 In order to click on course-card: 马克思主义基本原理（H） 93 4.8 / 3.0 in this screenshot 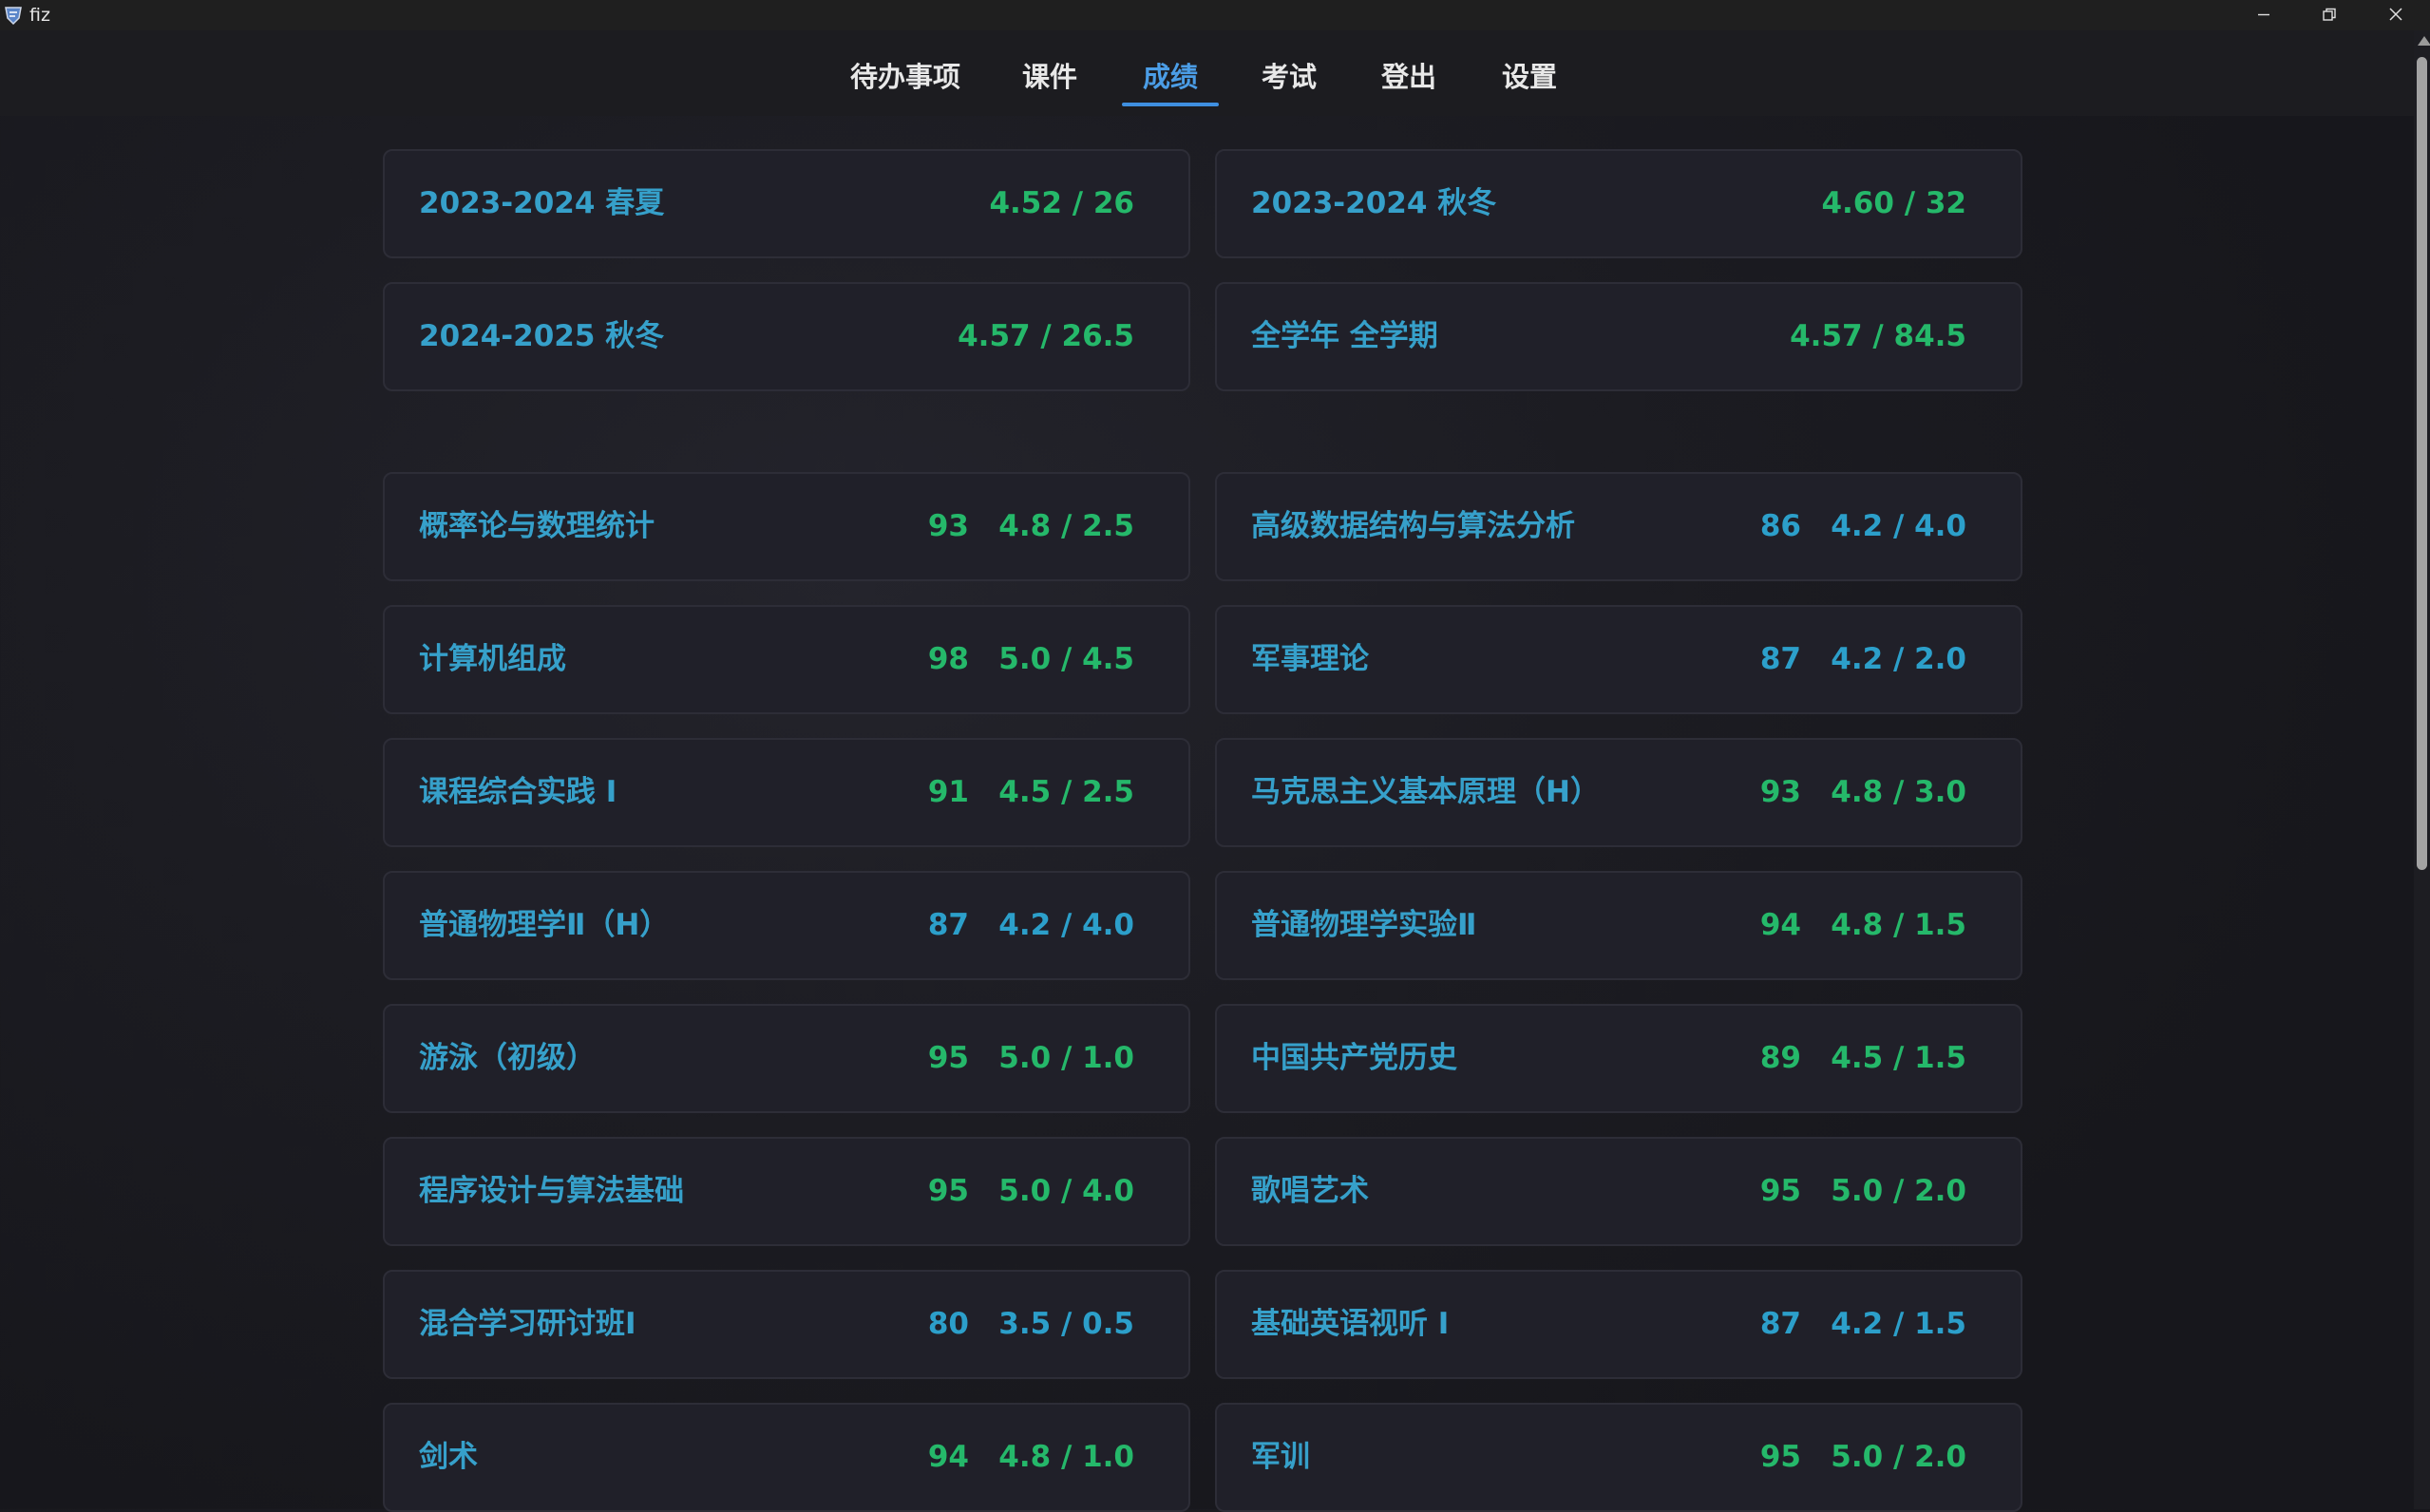, I will do `click(1618, 793)`.